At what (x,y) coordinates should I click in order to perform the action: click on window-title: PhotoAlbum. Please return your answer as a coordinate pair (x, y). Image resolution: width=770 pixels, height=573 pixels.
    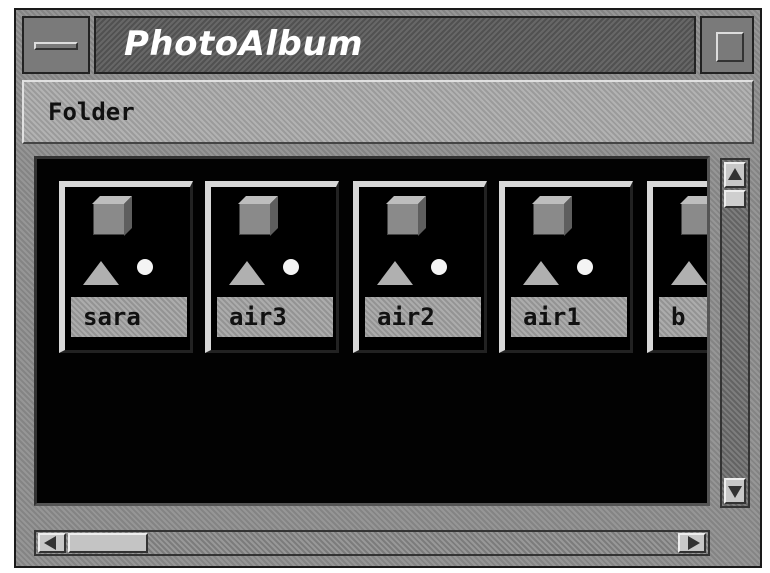
    Looking at the image, I should click on (244, 44).